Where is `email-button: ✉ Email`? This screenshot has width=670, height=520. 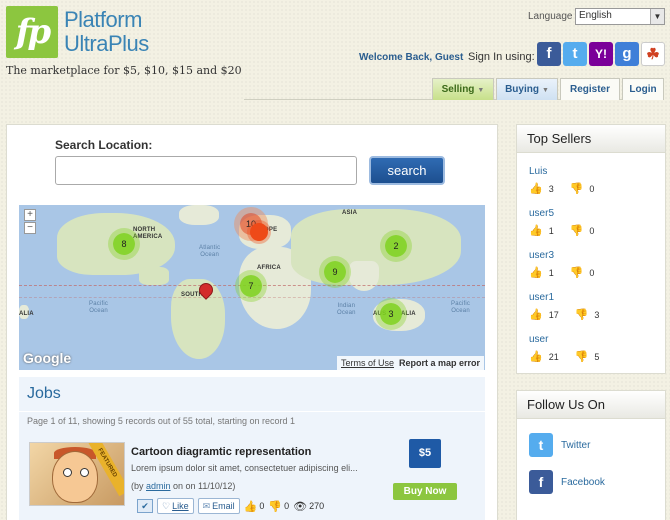
email-button: ✉ Email is located at coordinates (218, 506).